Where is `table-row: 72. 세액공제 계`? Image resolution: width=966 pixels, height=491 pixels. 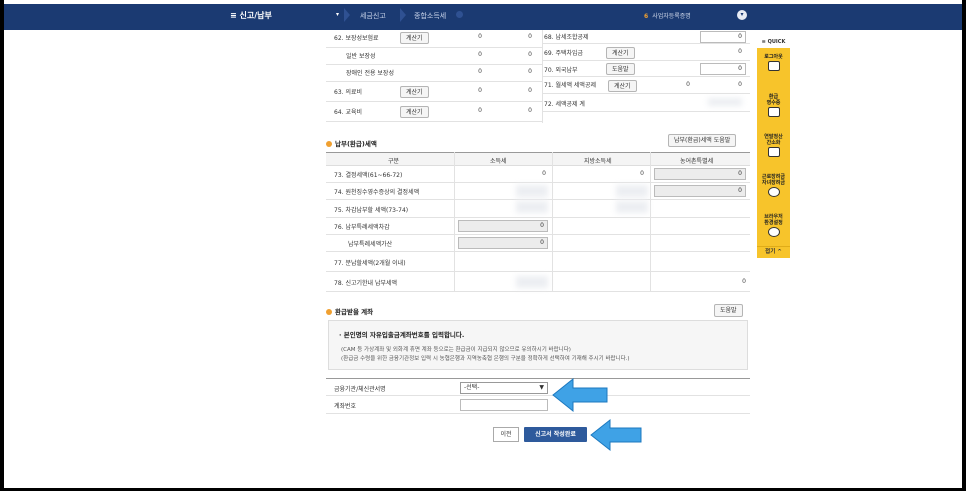 table-row: 72. 세액공제 계 is located at coordinates (646, 103).